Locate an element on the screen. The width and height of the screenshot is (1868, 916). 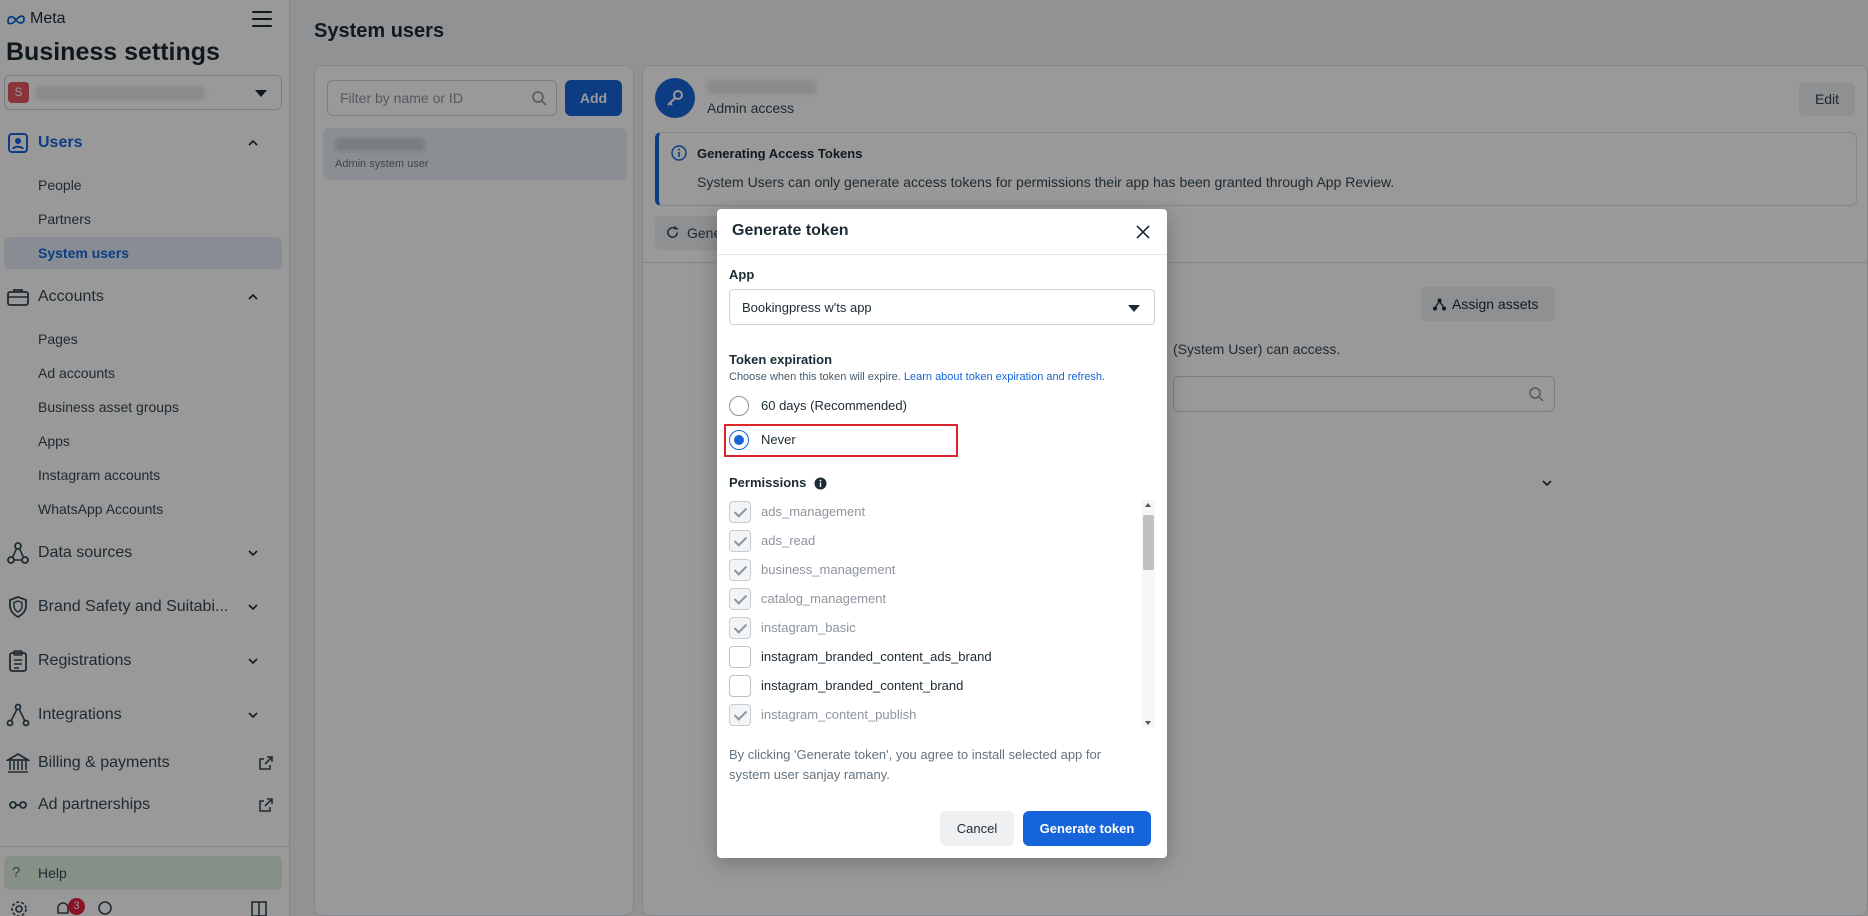
permission-item: instagram_branded_content_ads_brand is located at coordinates (929, 657).